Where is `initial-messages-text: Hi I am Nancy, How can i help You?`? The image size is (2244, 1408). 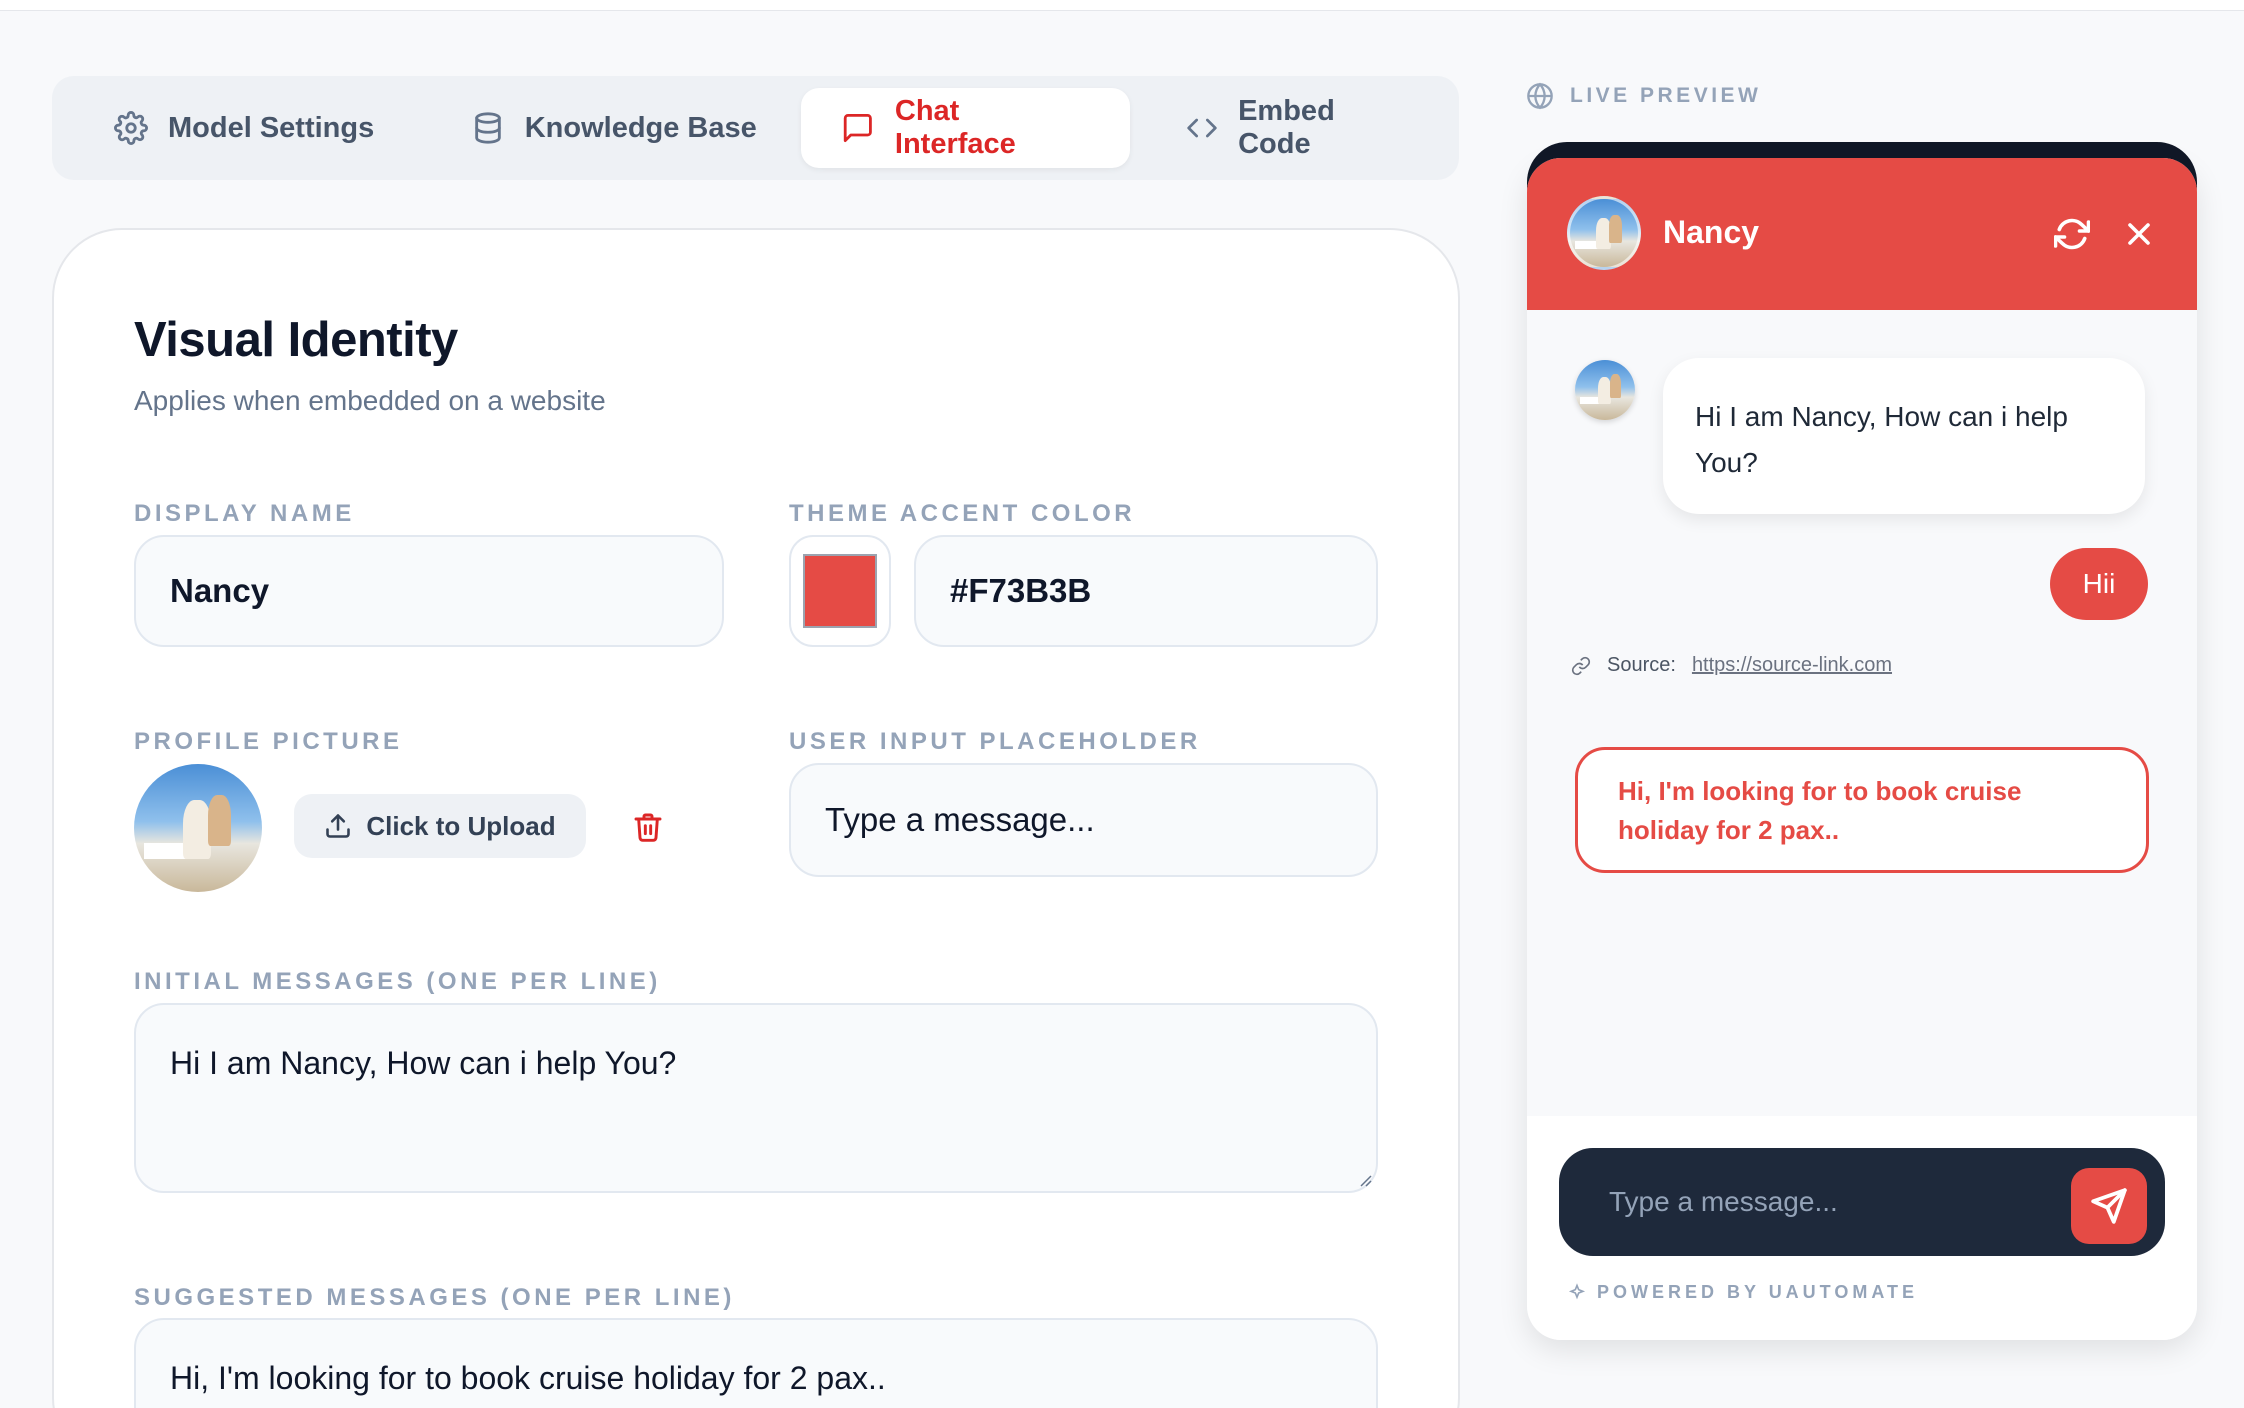
initial-messages-text: Hi I am Nancy, How can i help You? is located at coordinates (423, 1063).